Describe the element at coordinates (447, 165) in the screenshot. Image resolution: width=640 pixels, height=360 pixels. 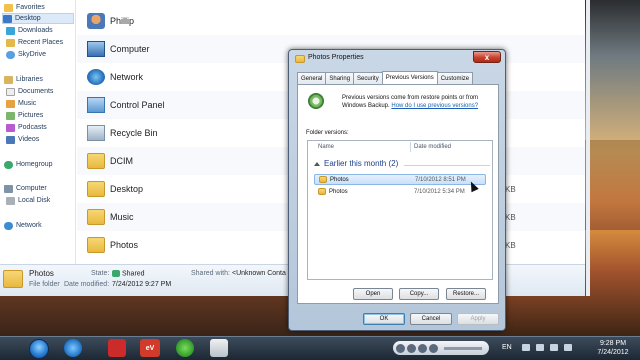
I see `group-divider` at that location.